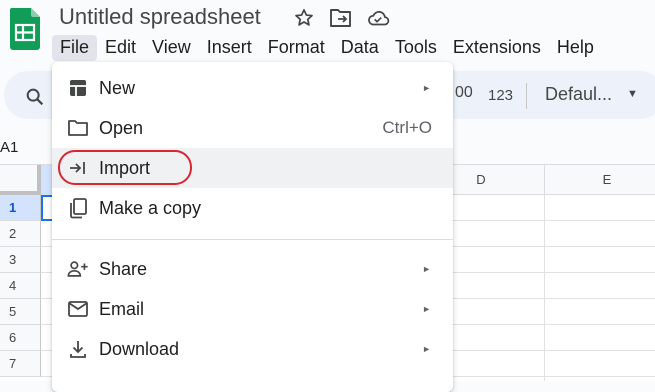 The height and width of the screenshot is (392, 655). Describe the element at coordinates (121, 127) in the screenshot. I see `menu-item-label: Open` at that location.